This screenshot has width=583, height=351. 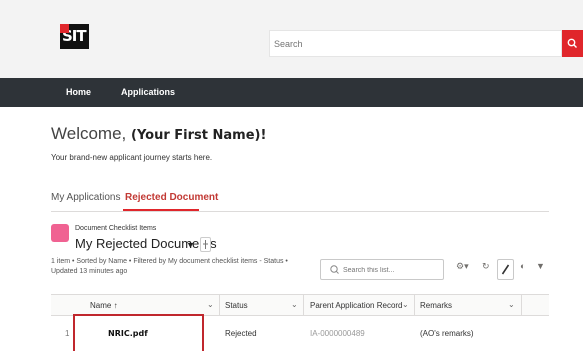 What do you see at coordinates (64, 28) in the screenshot?
I see `logo-accent` at bounding box center [64, 28].